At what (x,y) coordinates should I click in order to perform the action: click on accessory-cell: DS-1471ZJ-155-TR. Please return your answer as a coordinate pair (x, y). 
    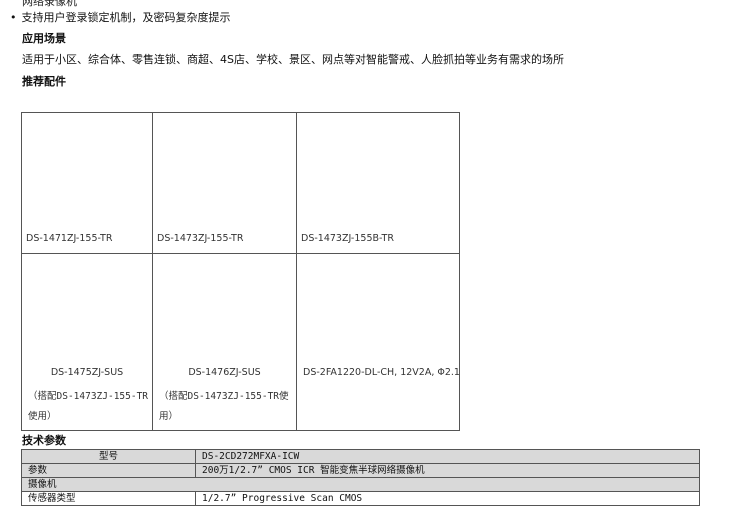
    Looking at the image, I should click on (87, 183).